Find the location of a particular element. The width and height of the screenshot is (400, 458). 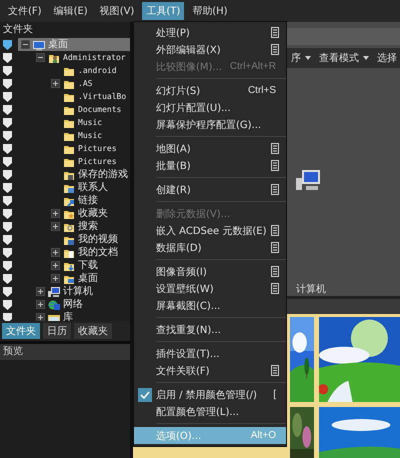

tab: 日历 is located at coordinates (57, 331).